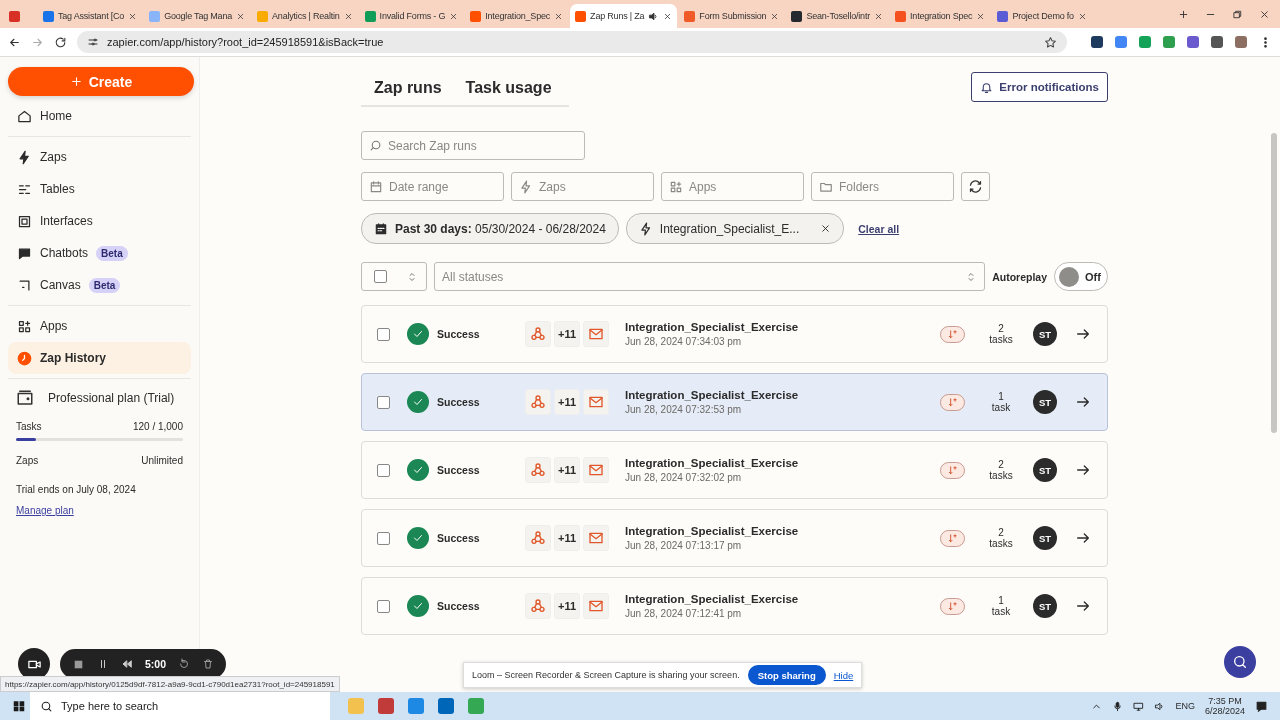 The height and width of the screenshot is (720, 1280). What do you see at coordinates (305, 16) in the screenshot?
I see `browser-tab: Analytics | Realtin` at bounding box center [305, 16].